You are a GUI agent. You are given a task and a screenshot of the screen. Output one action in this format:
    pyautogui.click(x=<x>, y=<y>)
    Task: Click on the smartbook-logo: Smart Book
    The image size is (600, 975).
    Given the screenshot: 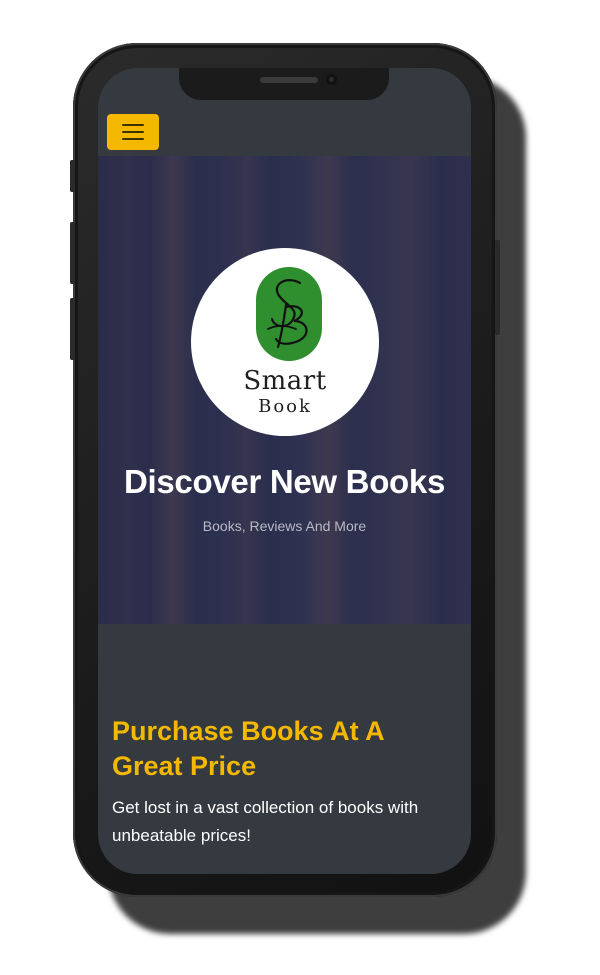 What is the action you would take?
    pyautogui.click(x=285, y=342)
    